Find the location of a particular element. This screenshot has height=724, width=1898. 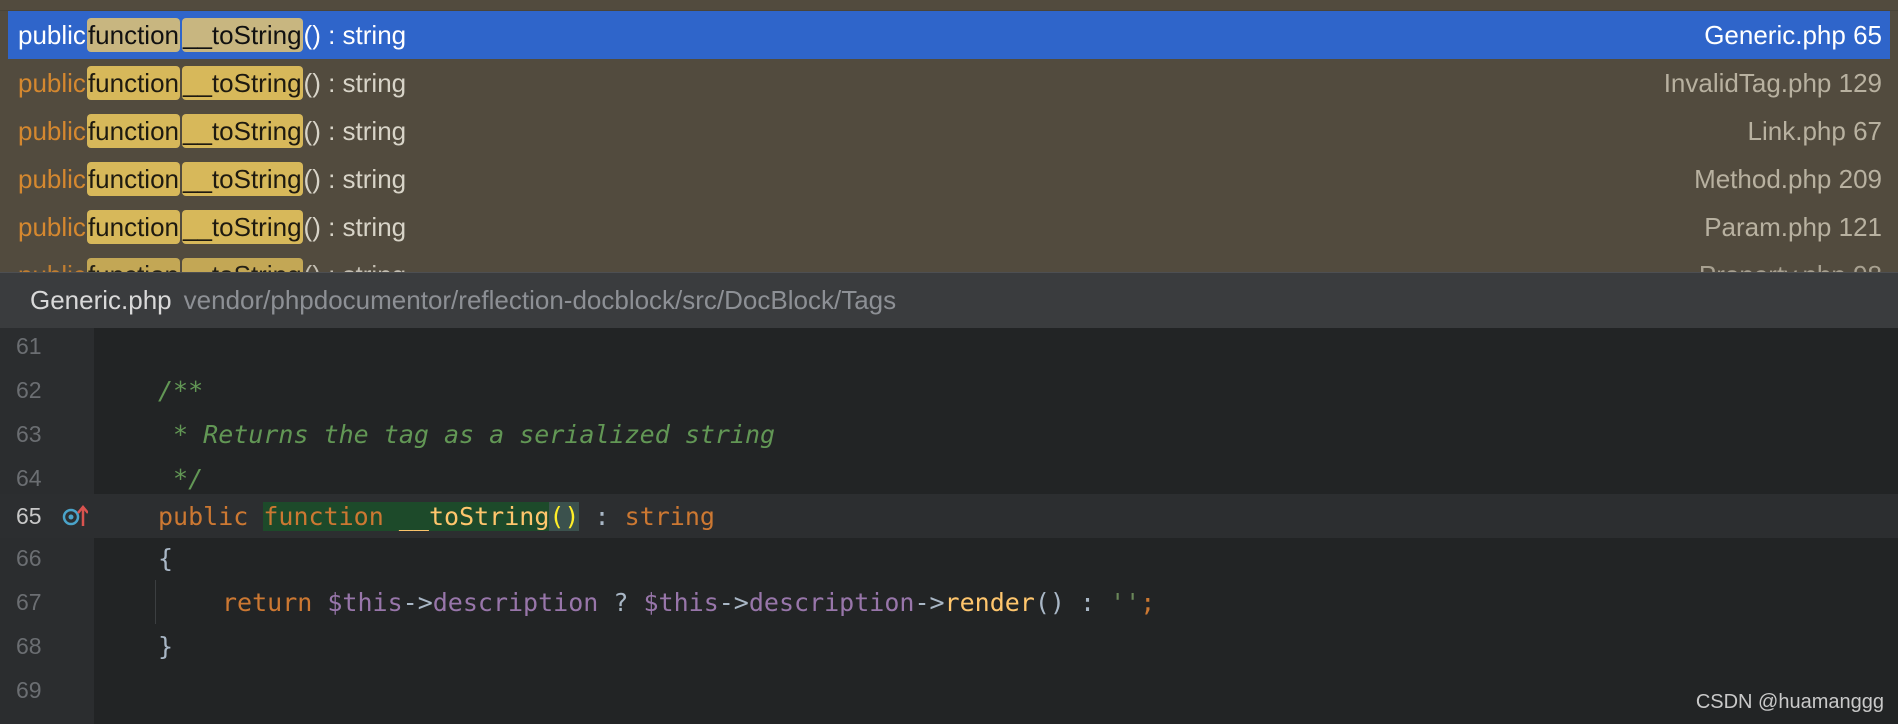

line-number: 61 is located at coordinates (29, 345).